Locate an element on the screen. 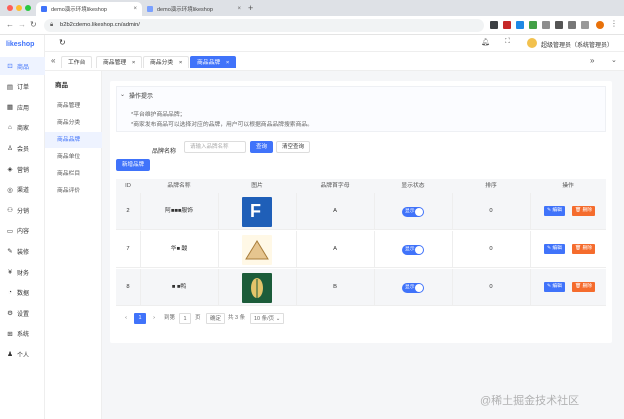 This screenshot has height=419, width=624. add-brand-button: 新增品牌 is located at coordinates (133, 165).